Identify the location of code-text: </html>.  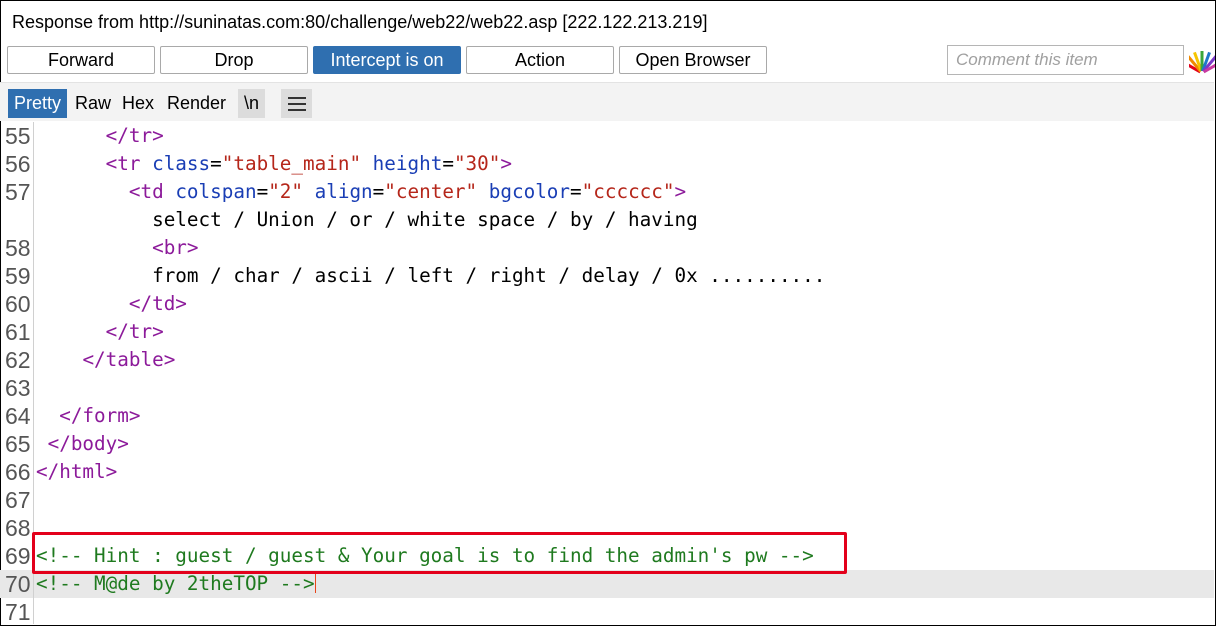
(77, 471).